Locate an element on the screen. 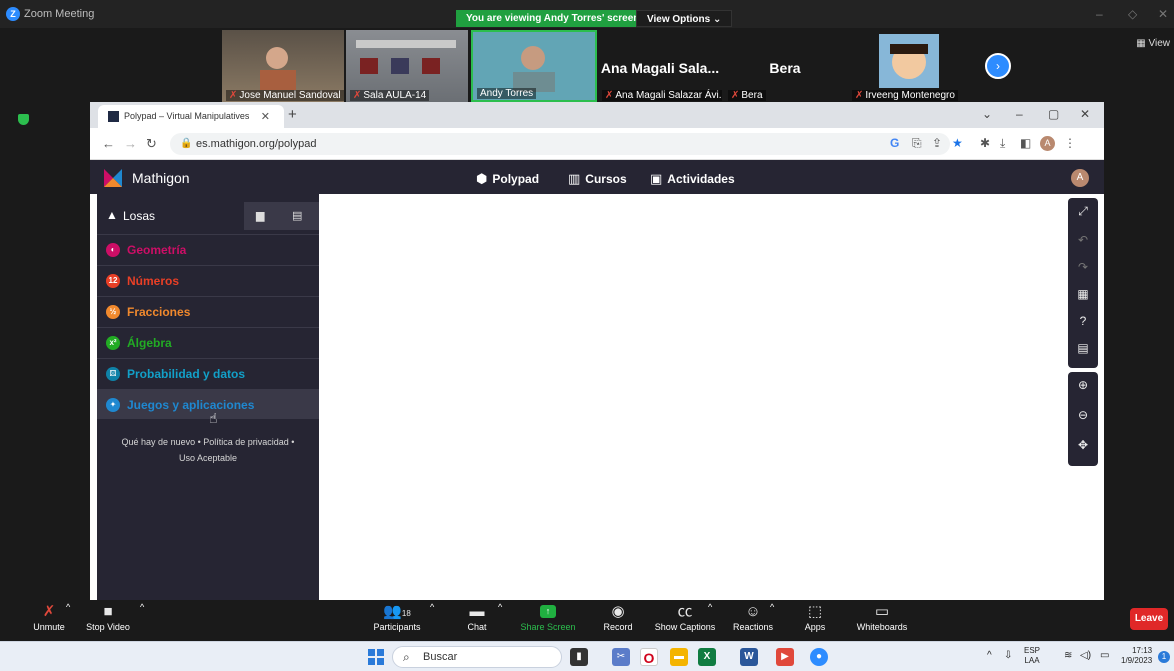 The height and width of the screenshot is (671, 1174). participant-tile: Bera ✗ Bera is located at coordinates (785, 66).